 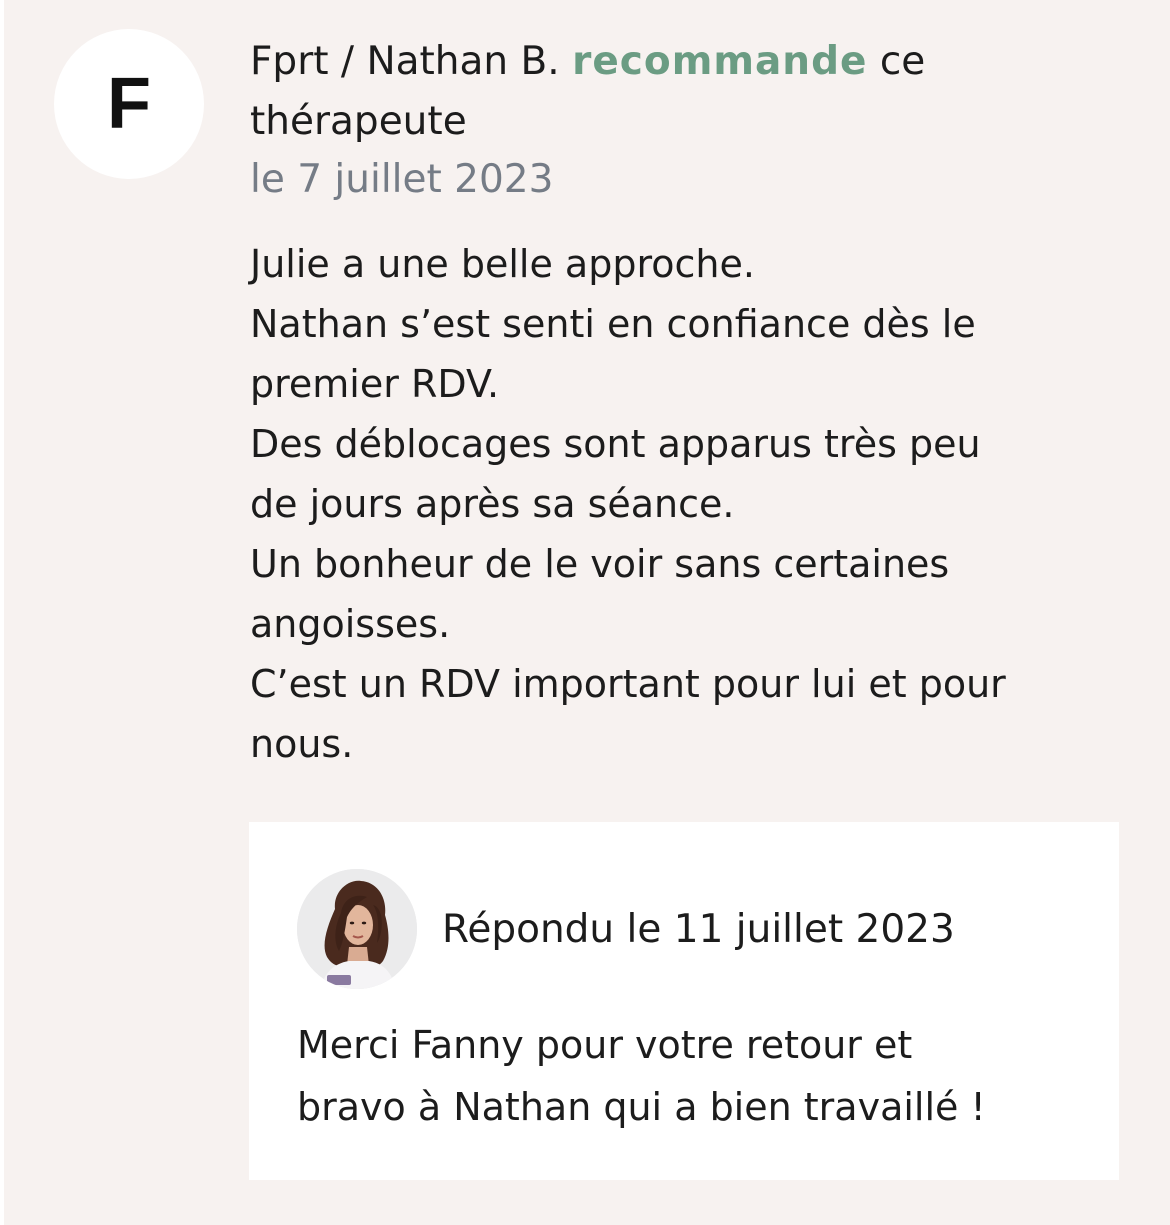 I want to click on review-text-line: Nathan s’est senti en confiance dès le, so click(x=613, y=324).